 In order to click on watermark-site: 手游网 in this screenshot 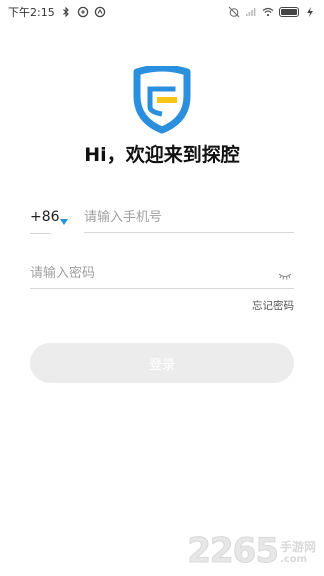, I will do `click(297, 547)`.